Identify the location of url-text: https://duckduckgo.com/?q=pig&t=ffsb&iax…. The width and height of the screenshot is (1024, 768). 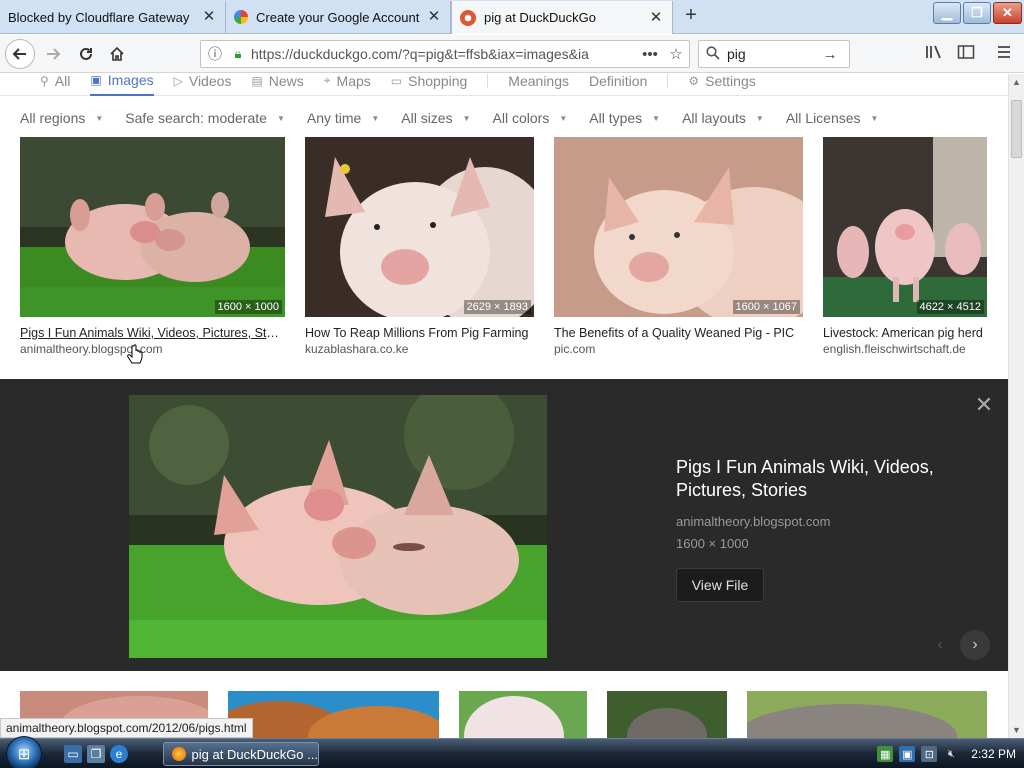
(442, 54).